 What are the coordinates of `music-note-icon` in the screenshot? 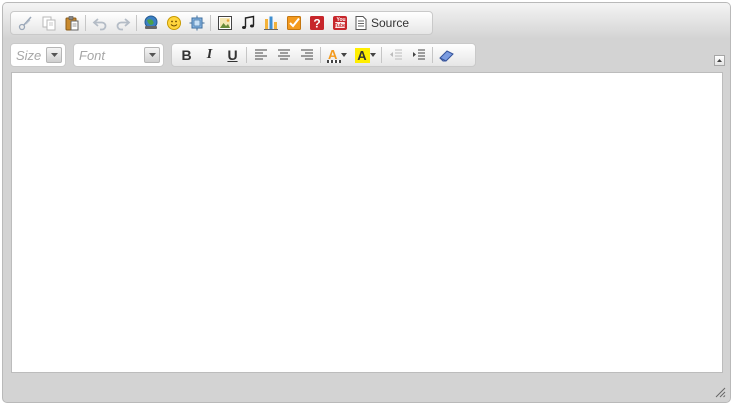 It's located at (247, 22).